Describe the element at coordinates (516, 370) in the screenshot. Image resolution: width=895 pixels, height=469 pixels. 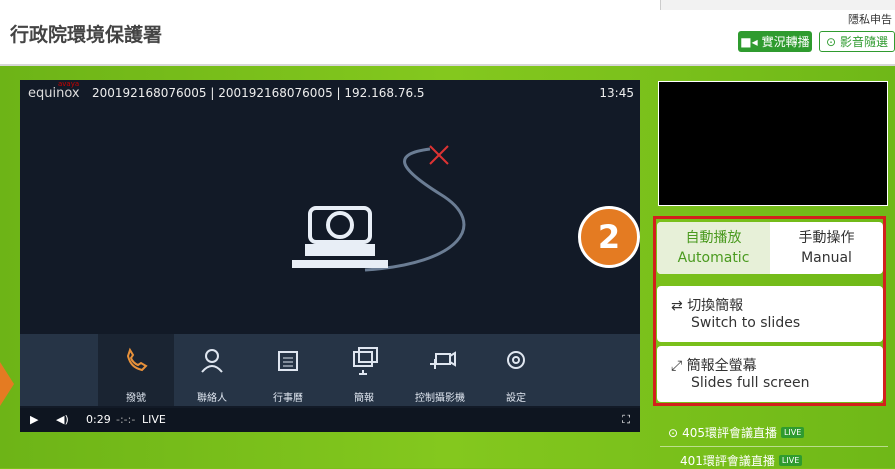
I see `toolbar-settings: 設定` at that location.